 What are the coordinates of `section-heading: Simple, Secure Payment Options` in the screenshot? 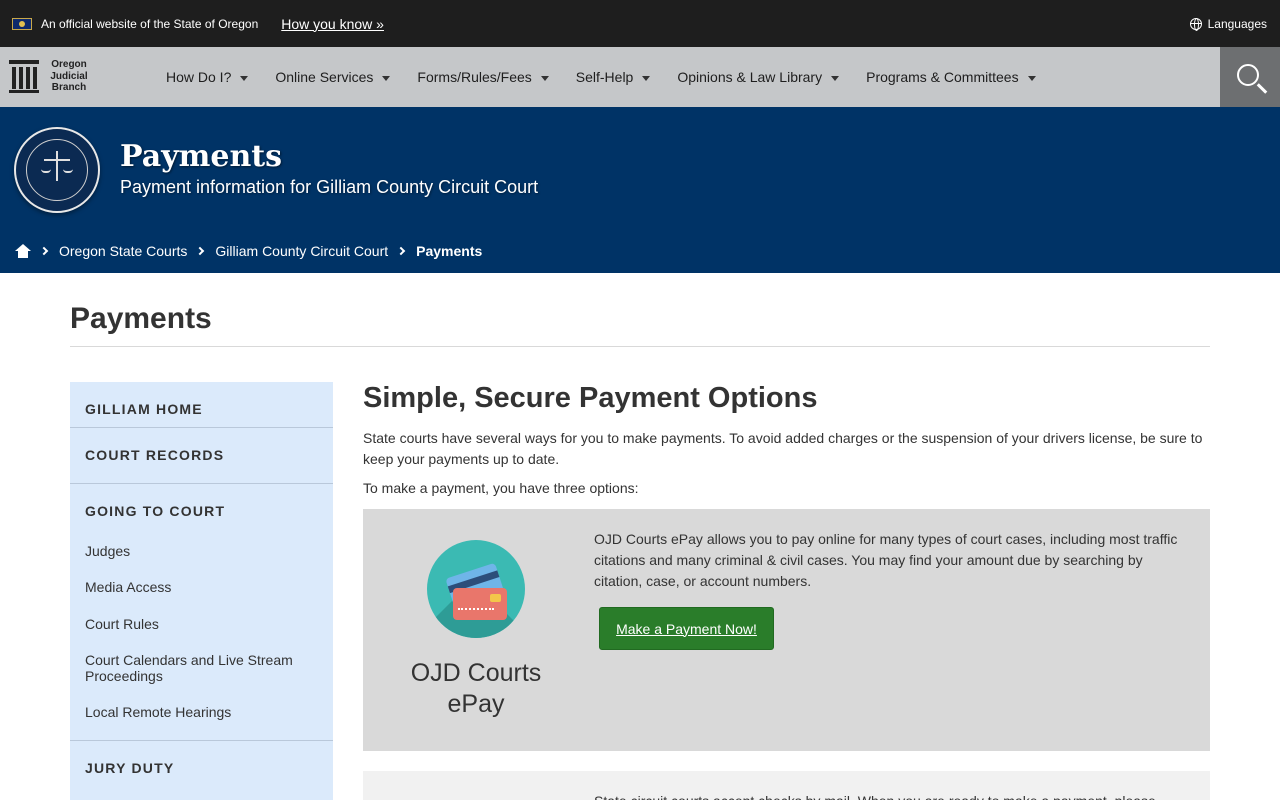 It's located at (590, 398).